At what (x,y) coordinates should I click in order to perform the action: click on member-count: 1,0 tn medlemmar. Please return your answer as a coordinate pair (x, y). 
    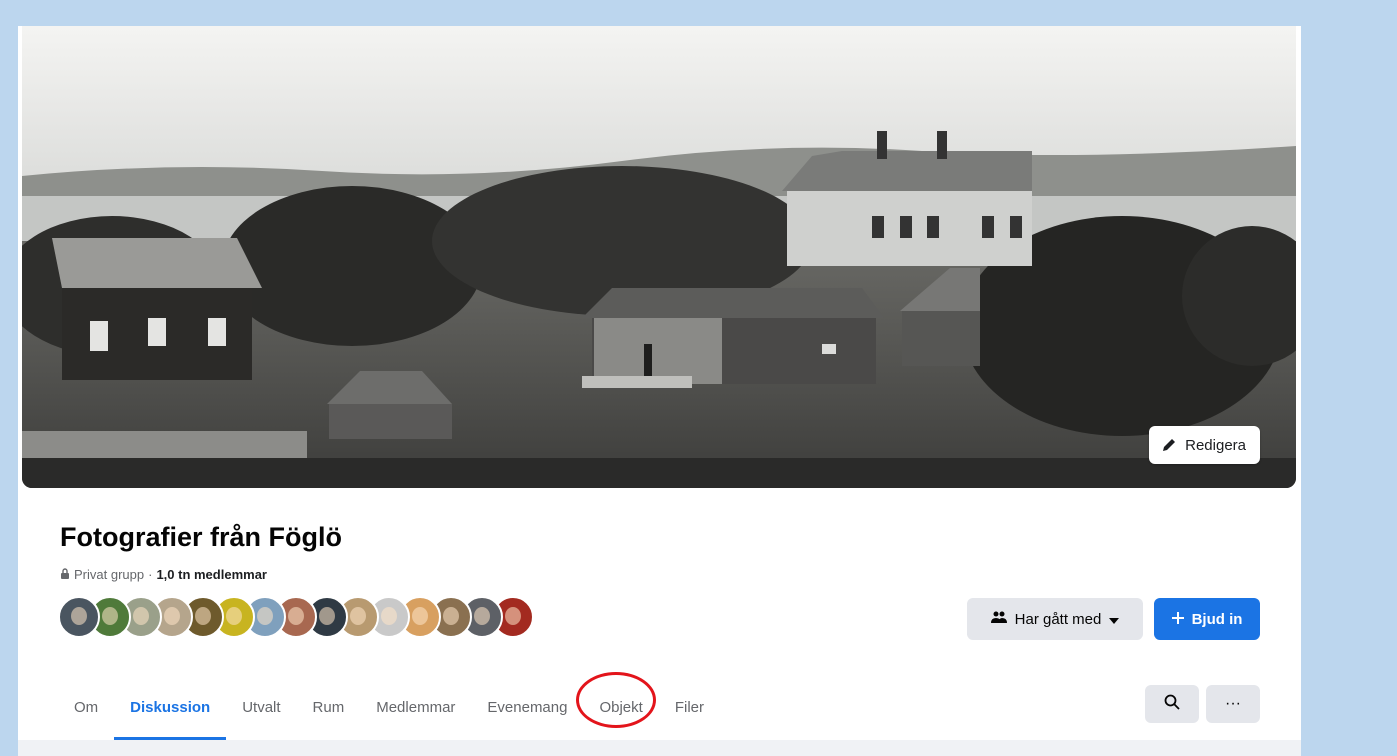
    Looking at the image, I should click on (211, 574).